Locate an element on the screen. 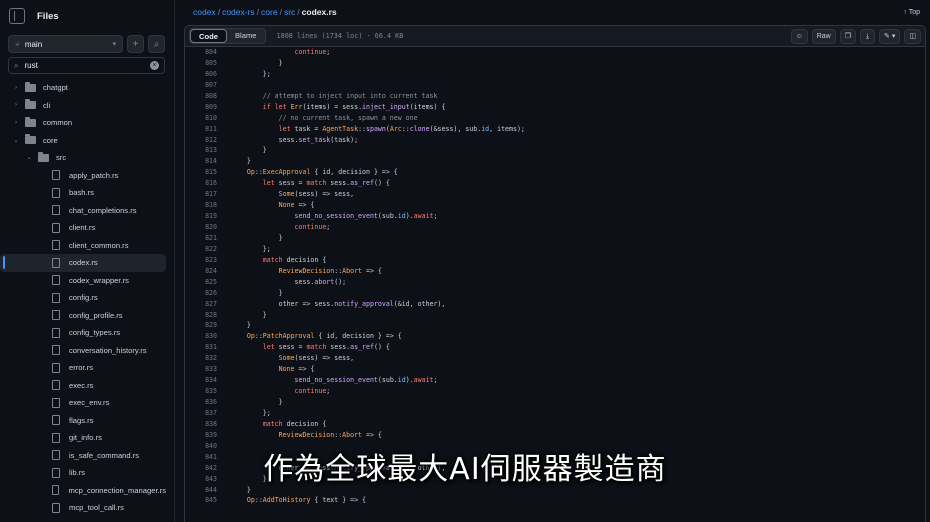  tree-item-label: flags.rs is located at coordinates (81, 420).